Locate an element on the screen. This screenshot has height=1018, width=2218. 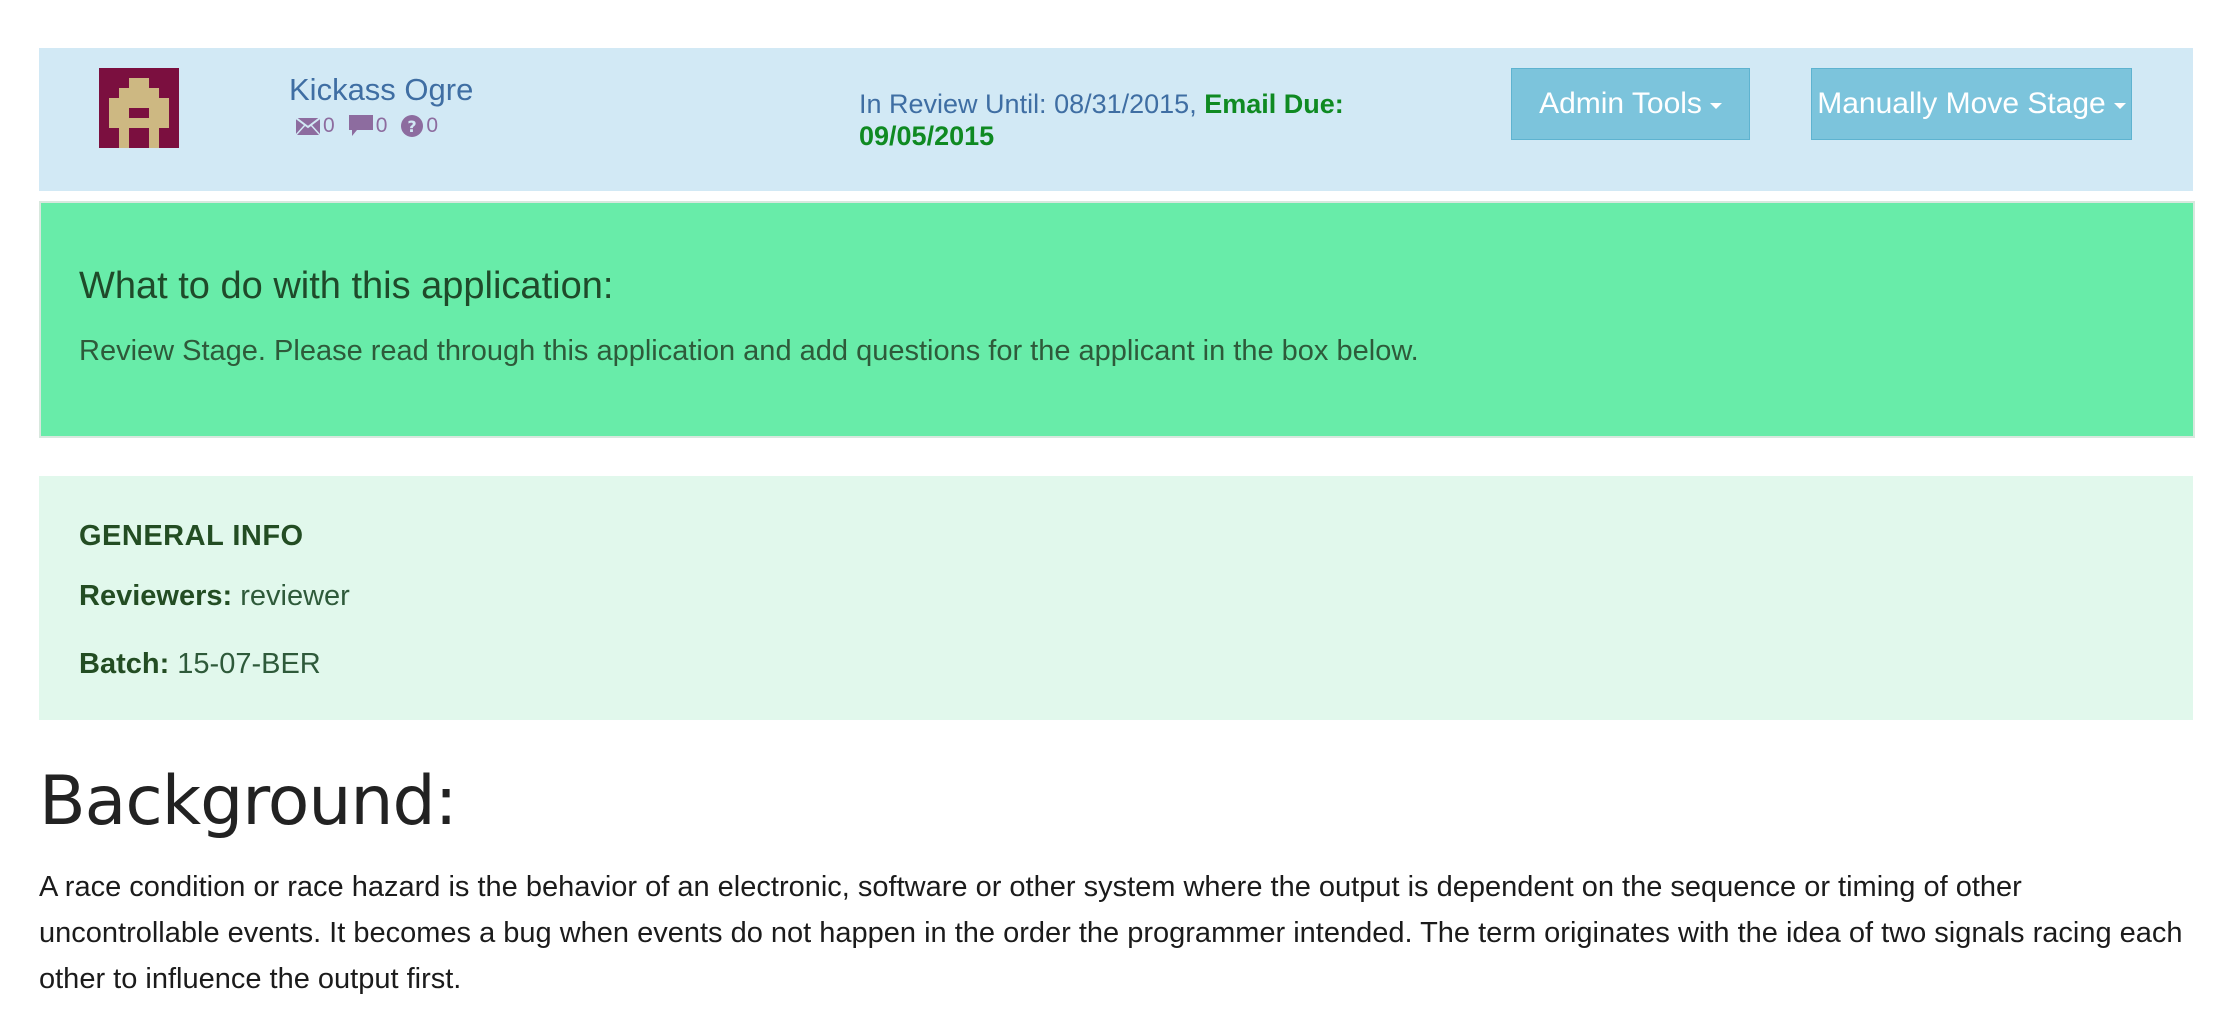
manually-move-stage-button: Manually Move Stage is located at coordinates (1971, 104).